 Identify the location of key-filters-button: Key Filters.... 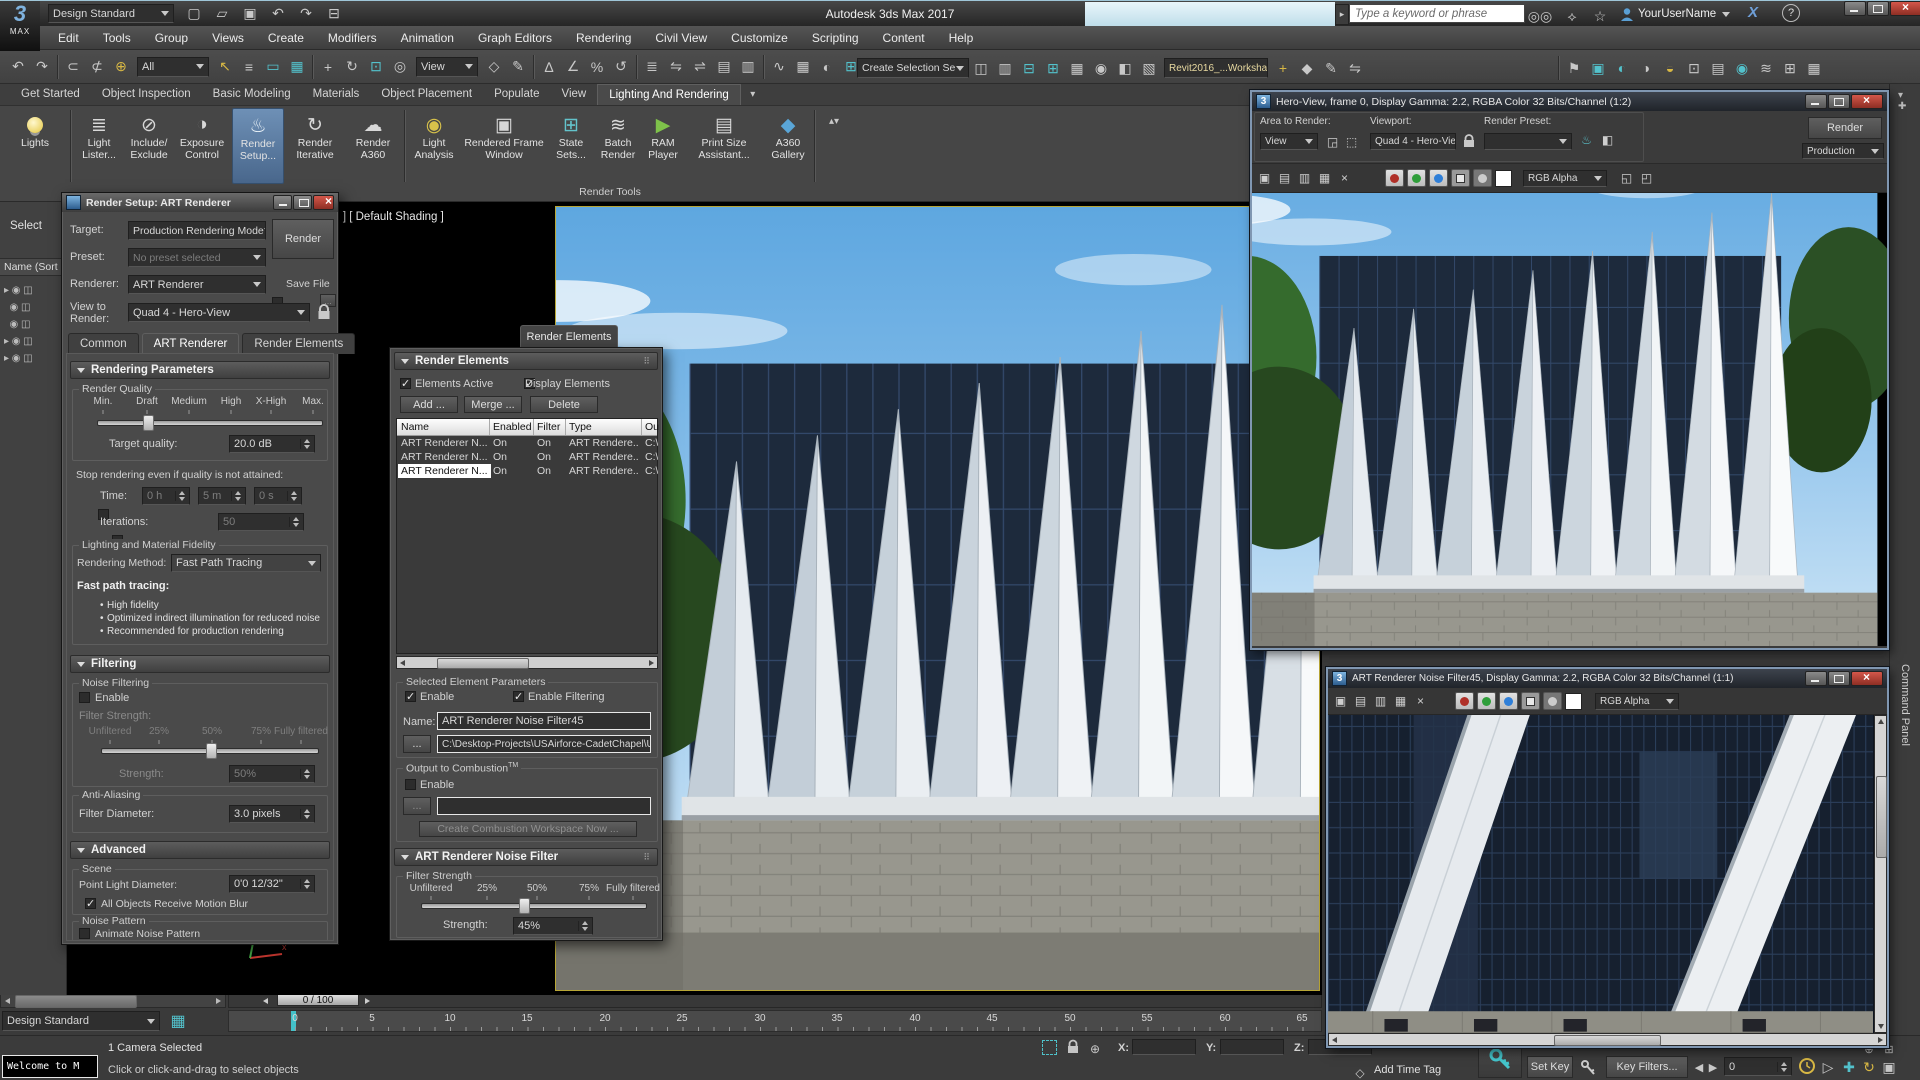
(1647, 1067).